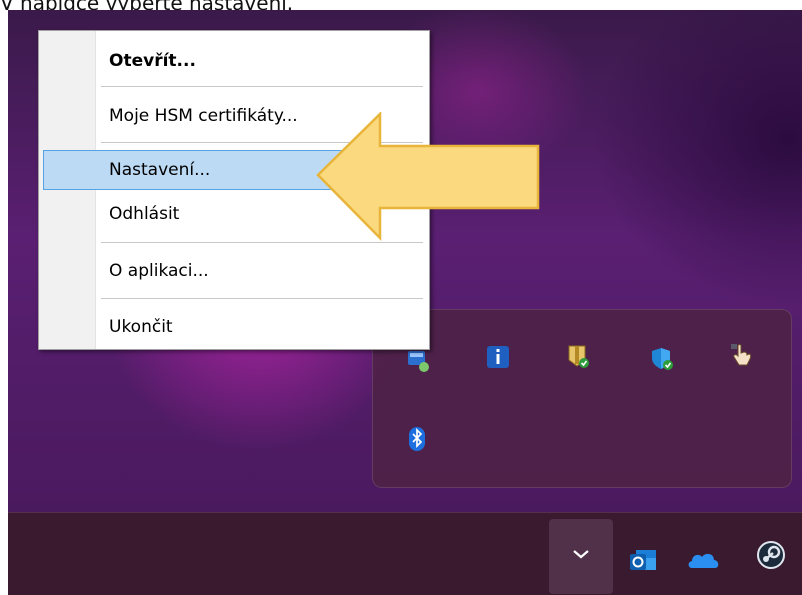  What do you see at coordinates (144, 214) in the screenshot?
I see `menu-item-label: Odhlásit` at bounding box center [144, 214].